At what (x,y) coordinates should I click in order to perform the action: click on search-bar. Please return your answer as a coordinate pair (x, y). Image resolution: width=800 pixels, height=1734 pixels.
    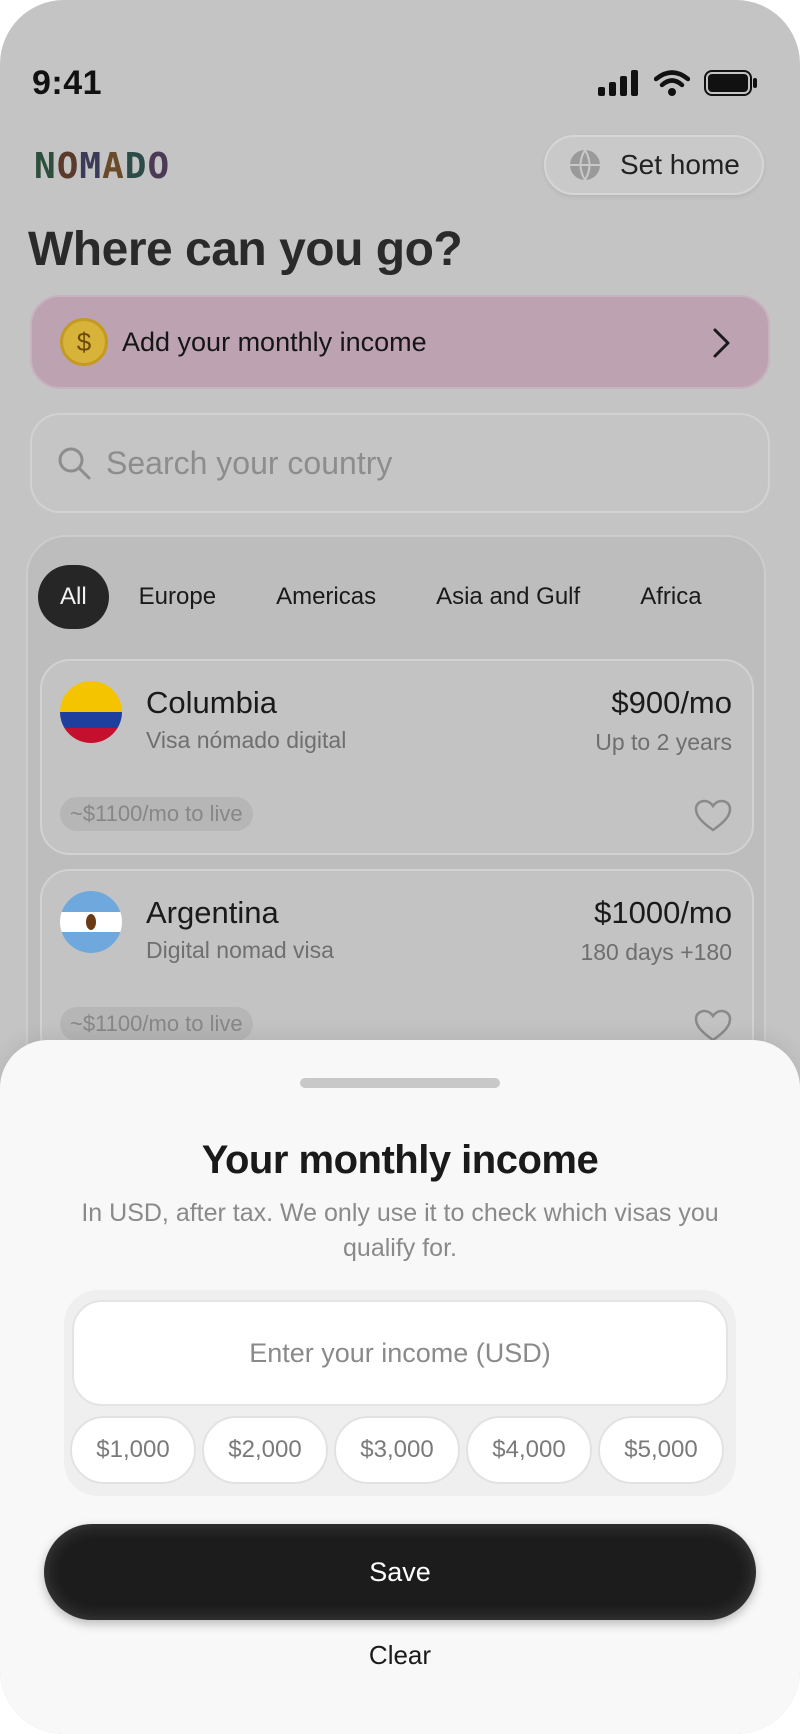
    Looking at the image, I should click on (400, 463).